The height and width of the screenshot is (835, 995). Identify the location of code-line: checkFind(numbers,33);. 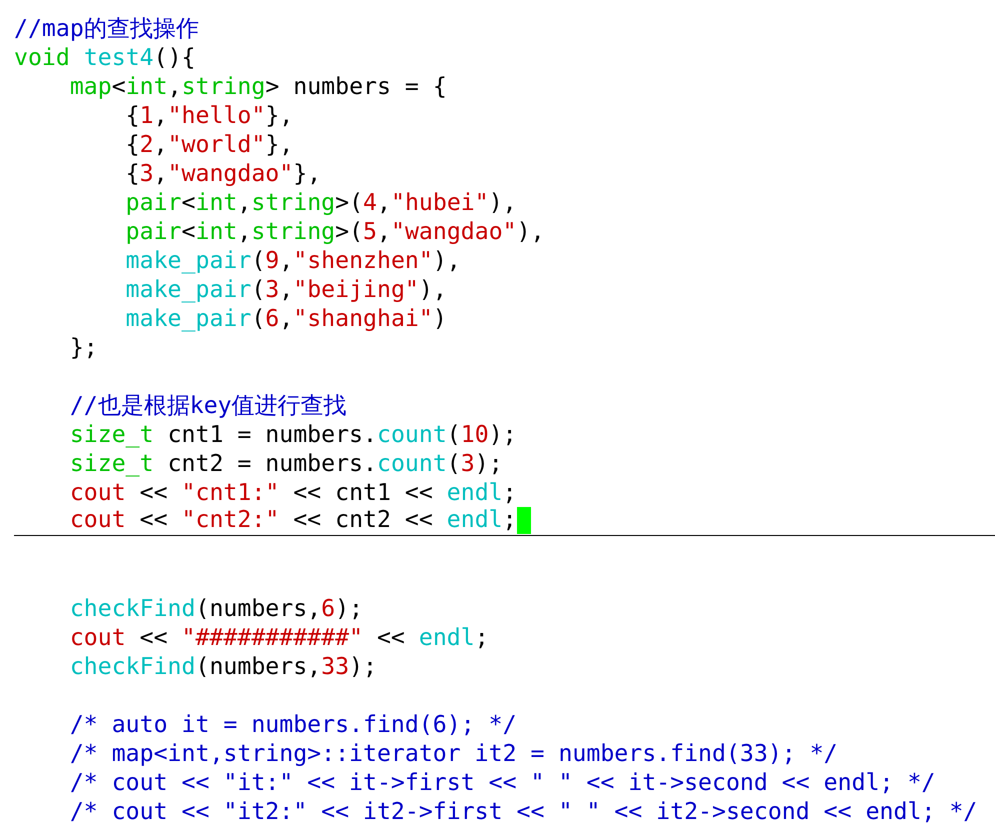
(222, 666).